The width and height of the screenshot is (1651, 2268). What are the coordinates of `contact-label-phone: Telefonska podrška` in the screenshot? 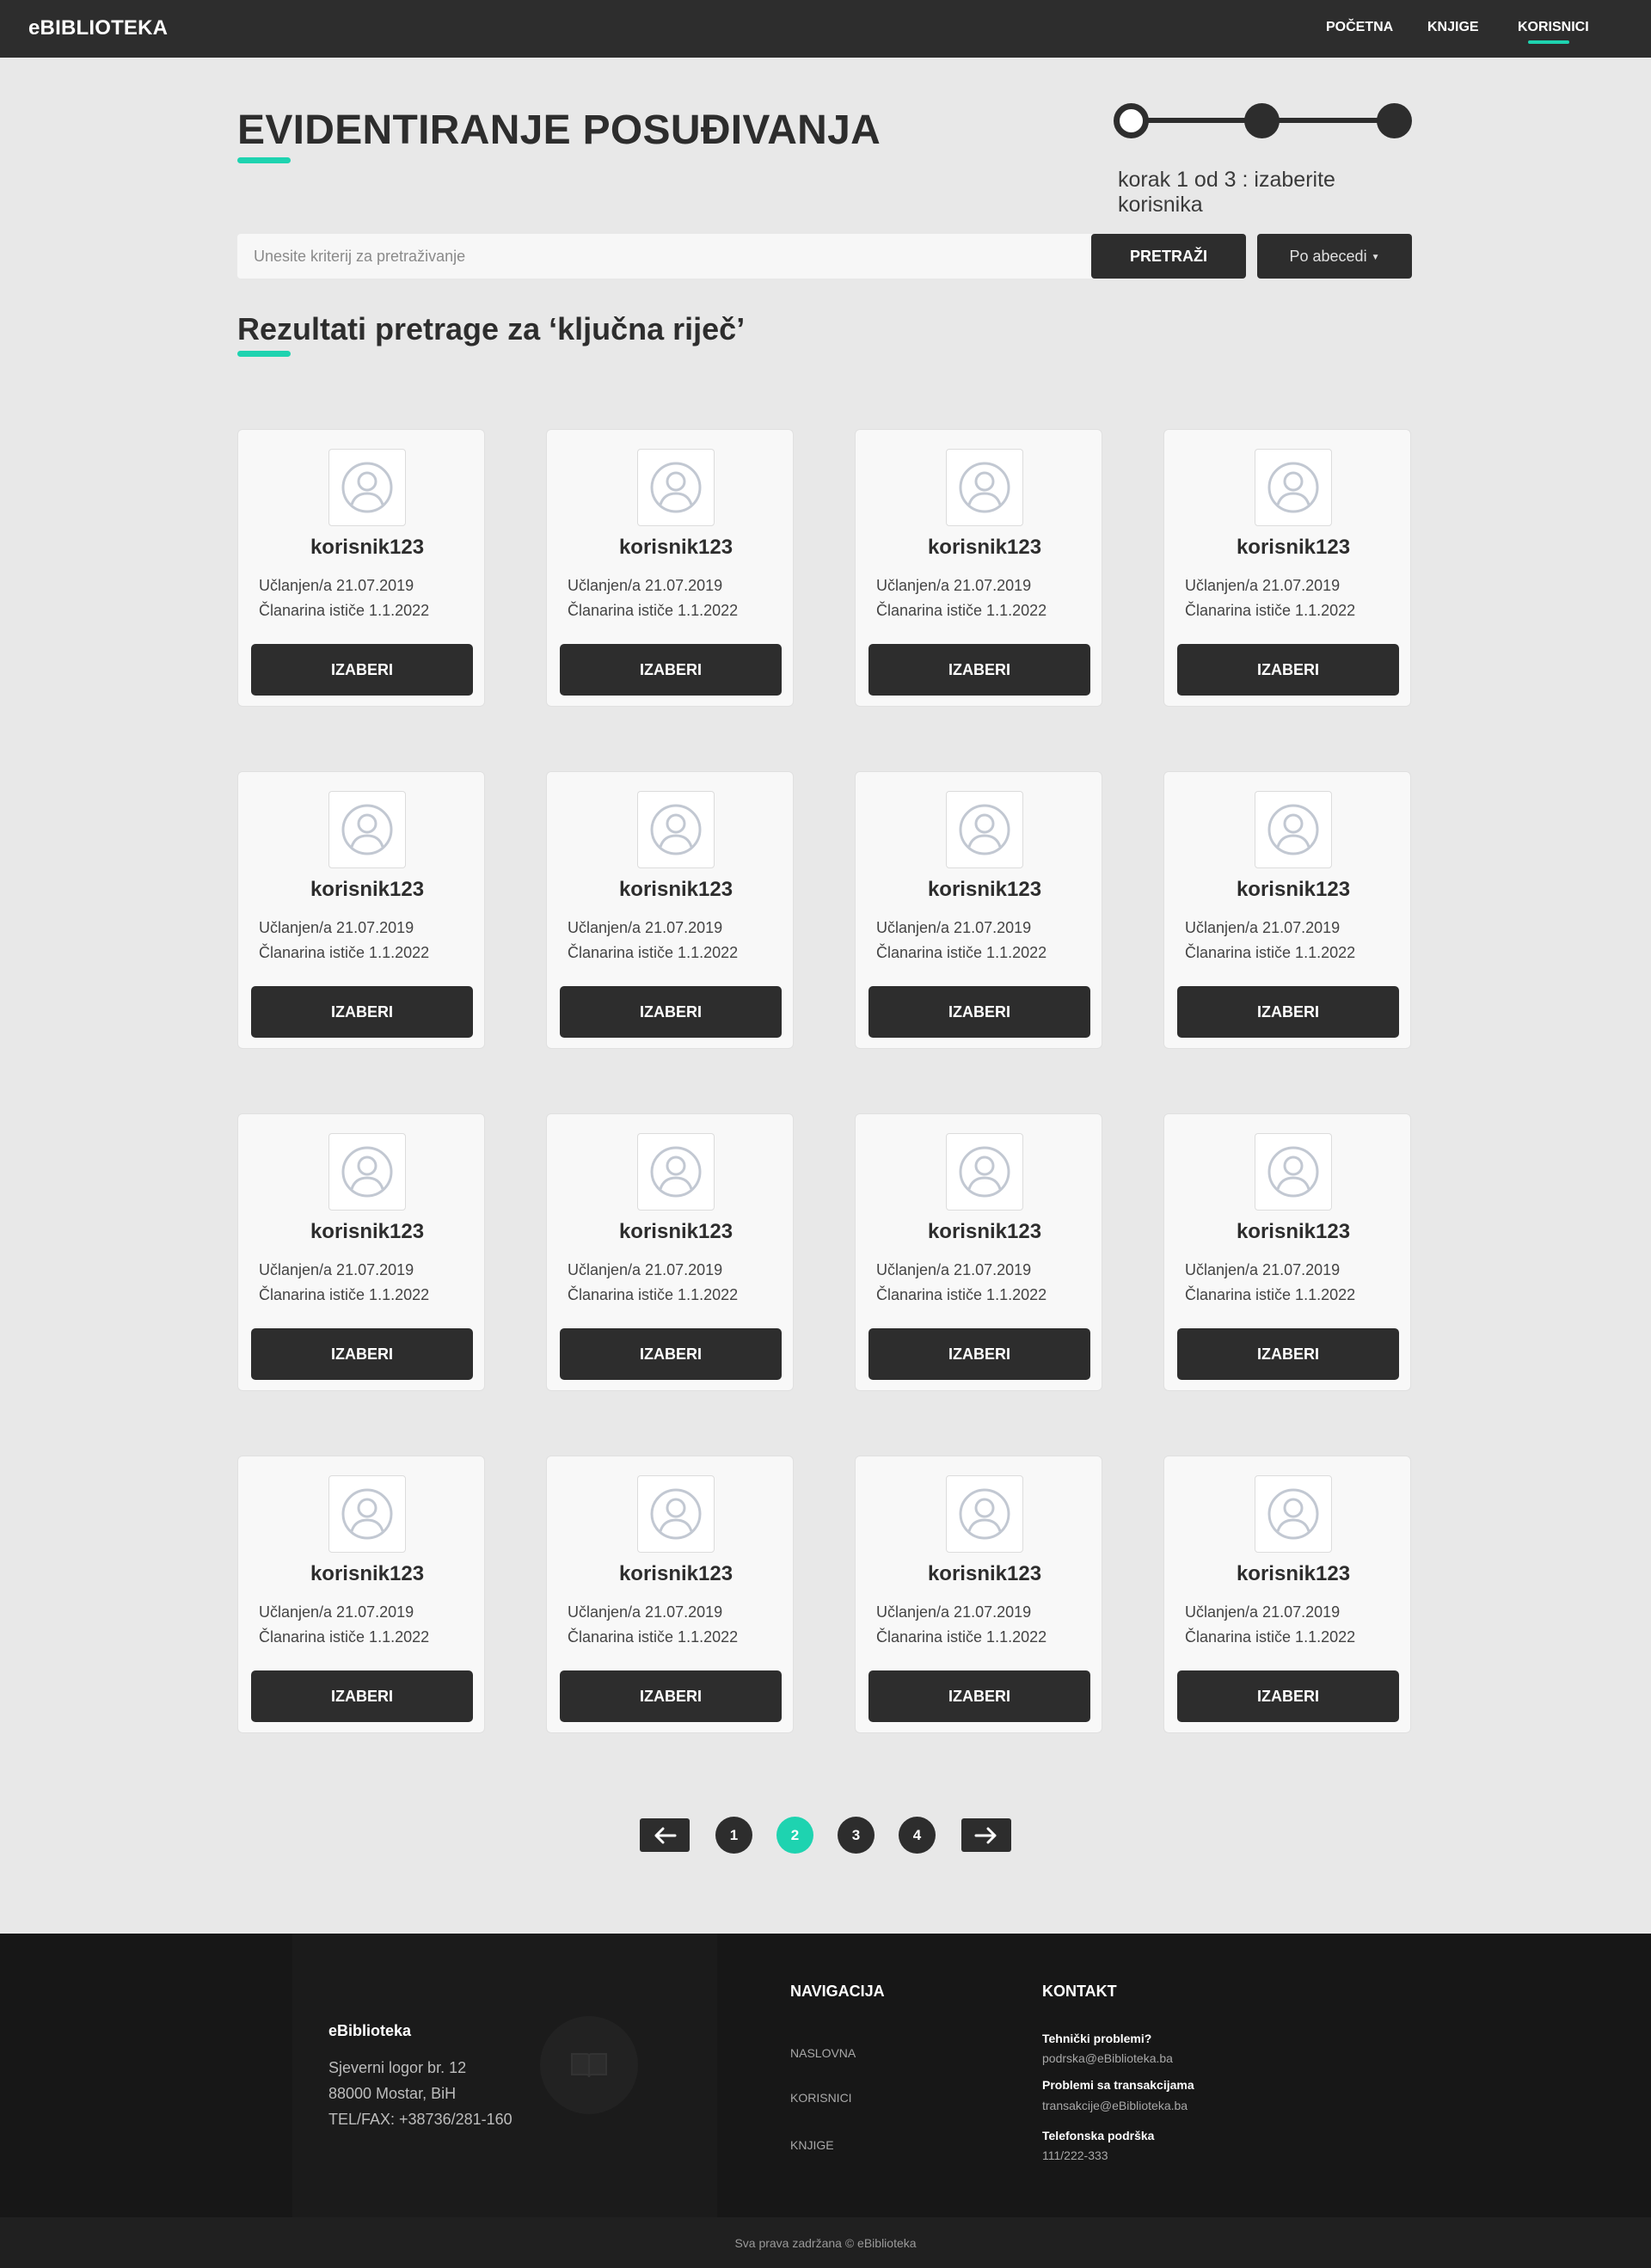 It's located at (1098, 2135).